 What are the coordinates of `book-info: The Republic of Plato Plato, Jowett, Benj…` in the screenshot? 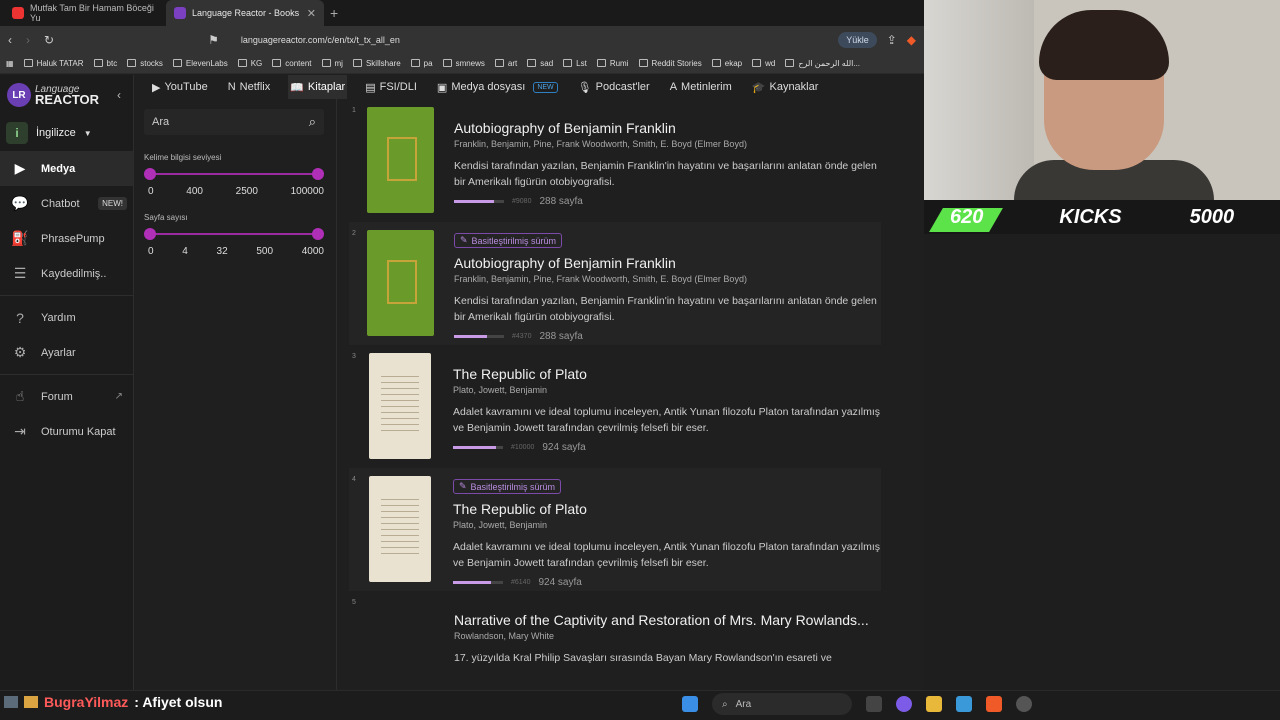 It's located at (667, 410).